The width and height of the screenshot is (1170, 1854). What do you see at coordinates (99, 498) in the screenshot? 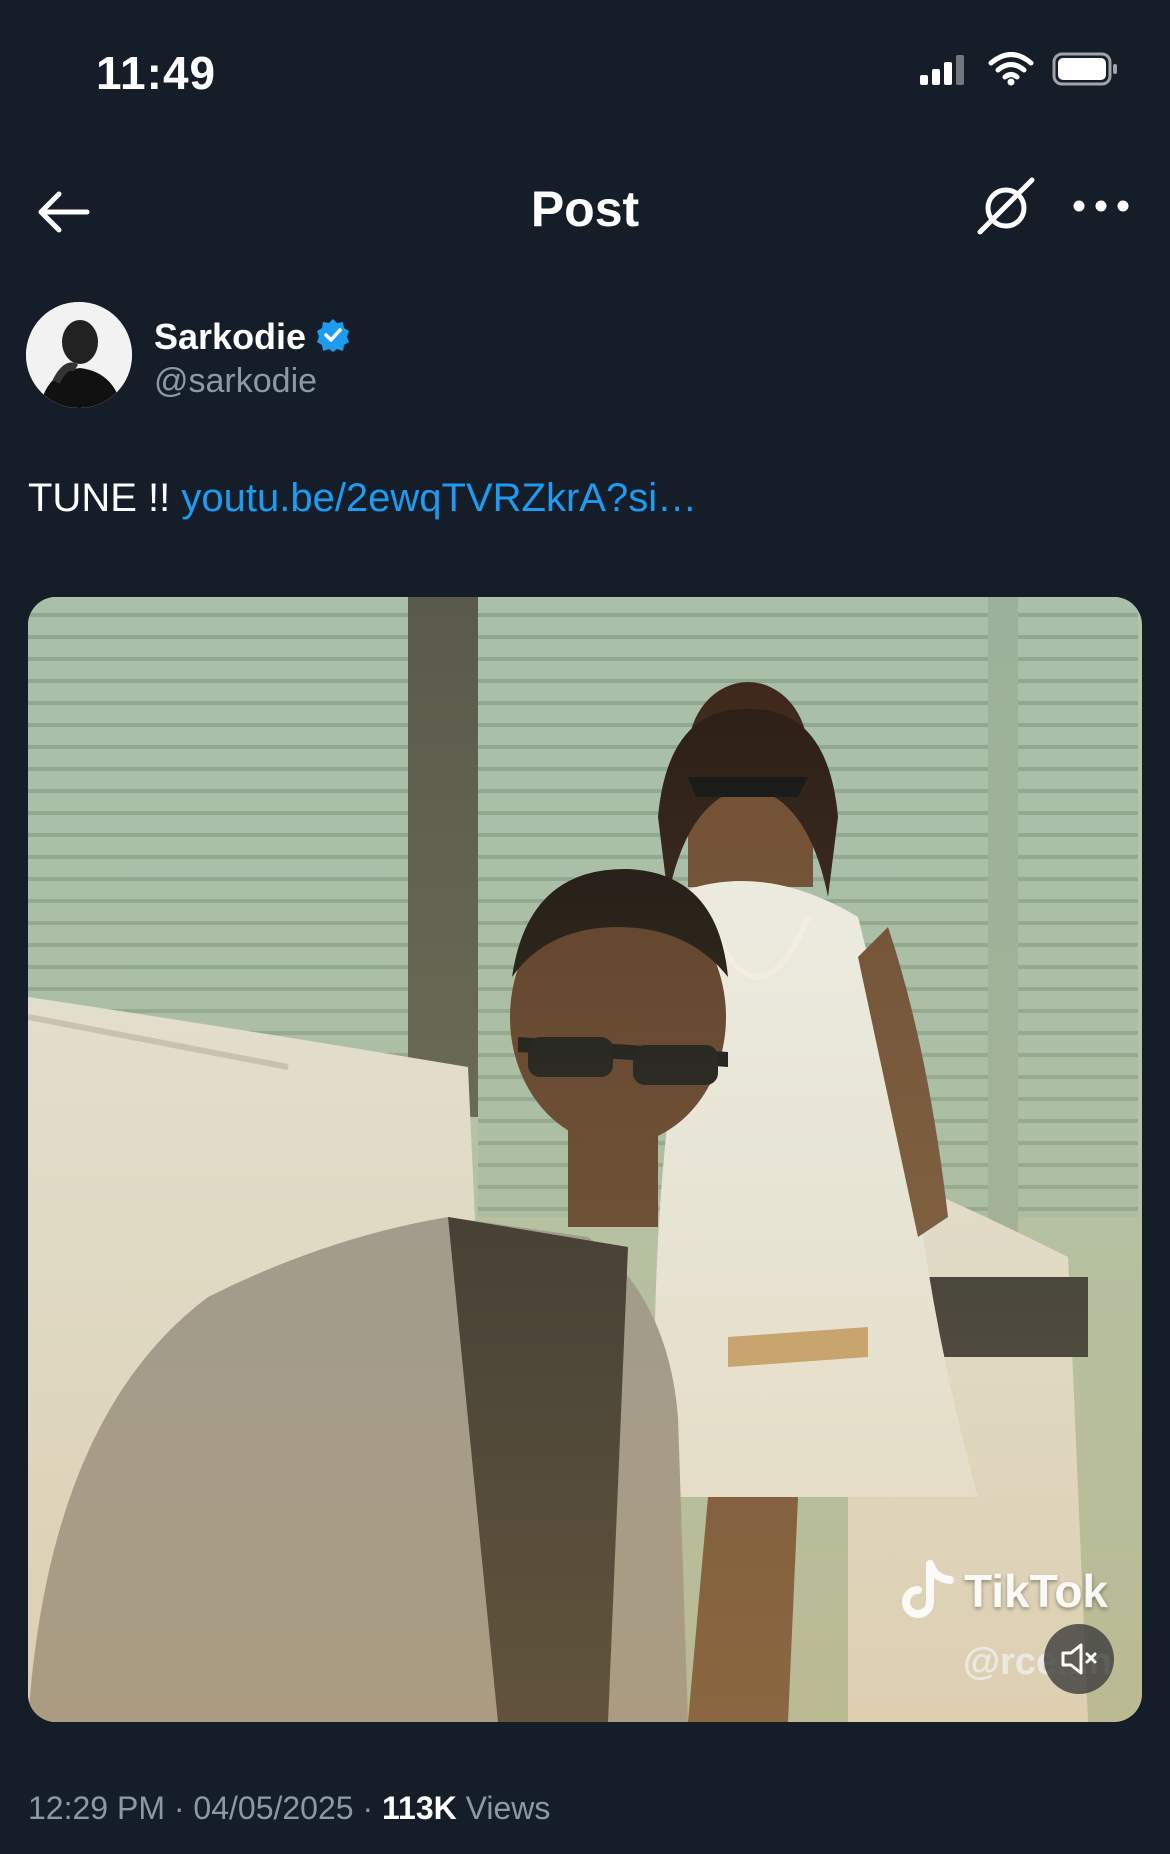
I see `post-text-content: TUNE !!` at bounding box center [99, 498].